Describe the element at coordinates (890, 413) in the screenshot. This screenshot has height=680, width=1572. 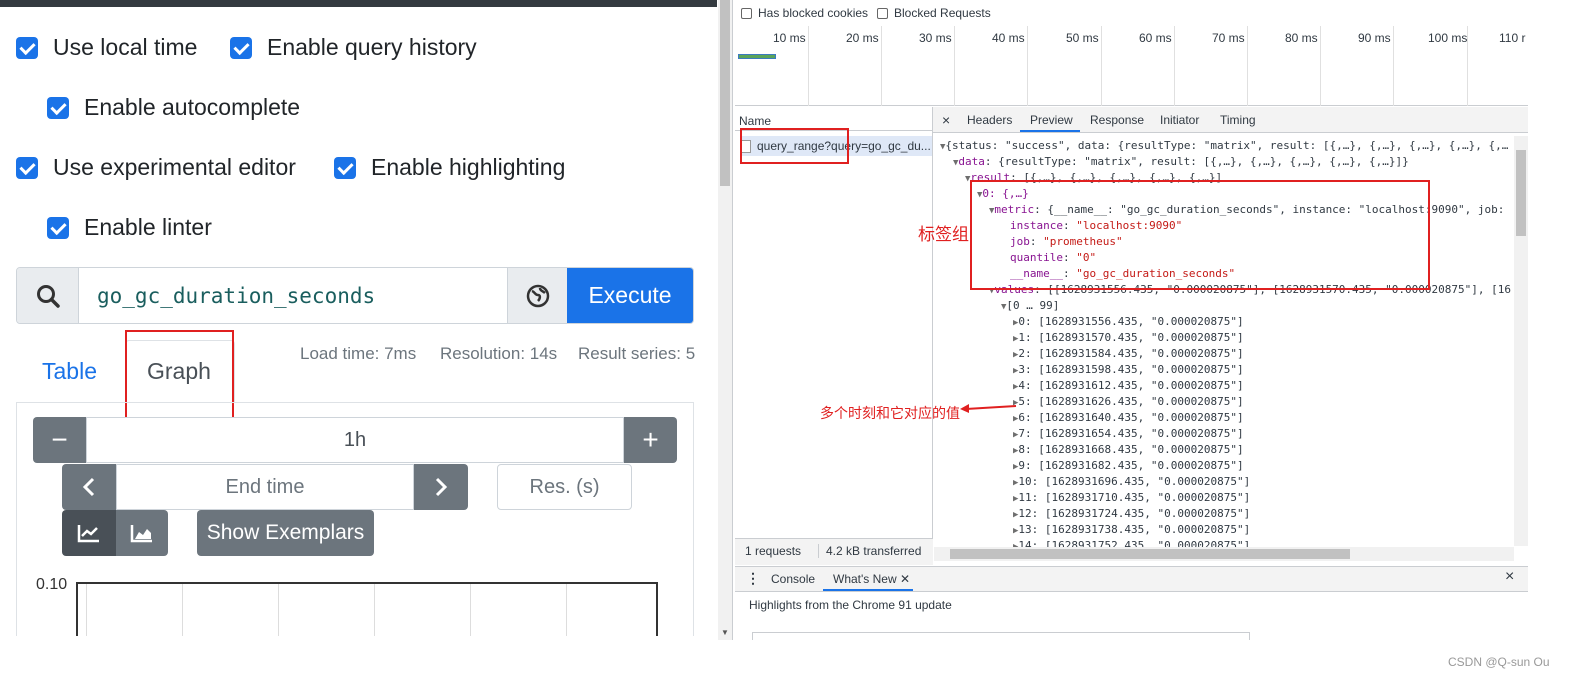
I see `annotation-times-values: 多个时刻和它对应的值` at that location.